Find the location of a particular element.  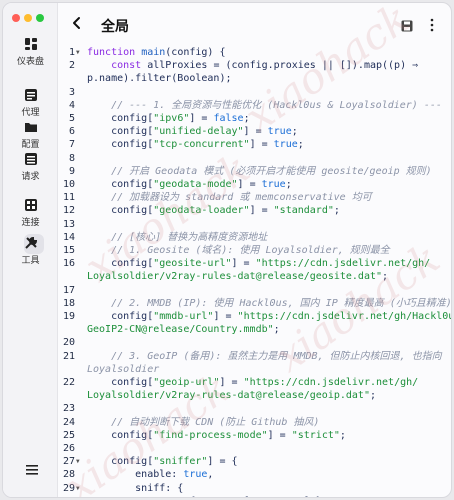

code-text: config["geodata-mode"] = true; is located at coordinates (189, 184).